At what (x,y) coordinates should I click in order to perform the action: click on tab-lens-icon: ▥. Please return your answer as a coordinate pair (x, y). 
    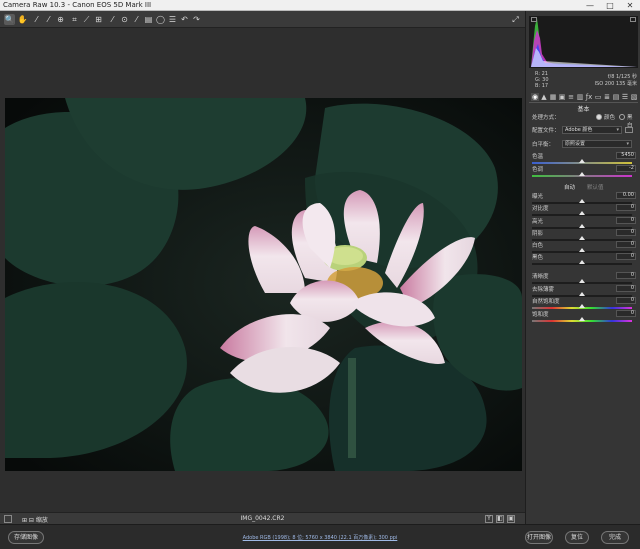
    Looking at the image, I should click on (580, 97).